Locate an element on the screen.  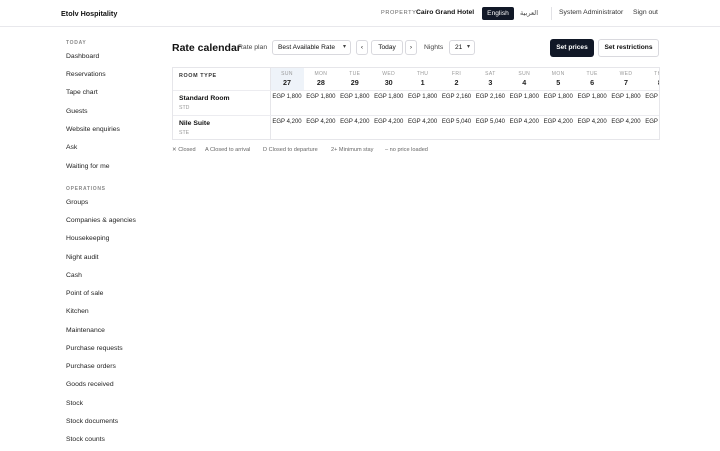
day-number: 29 is located at coordinates (354, 82).